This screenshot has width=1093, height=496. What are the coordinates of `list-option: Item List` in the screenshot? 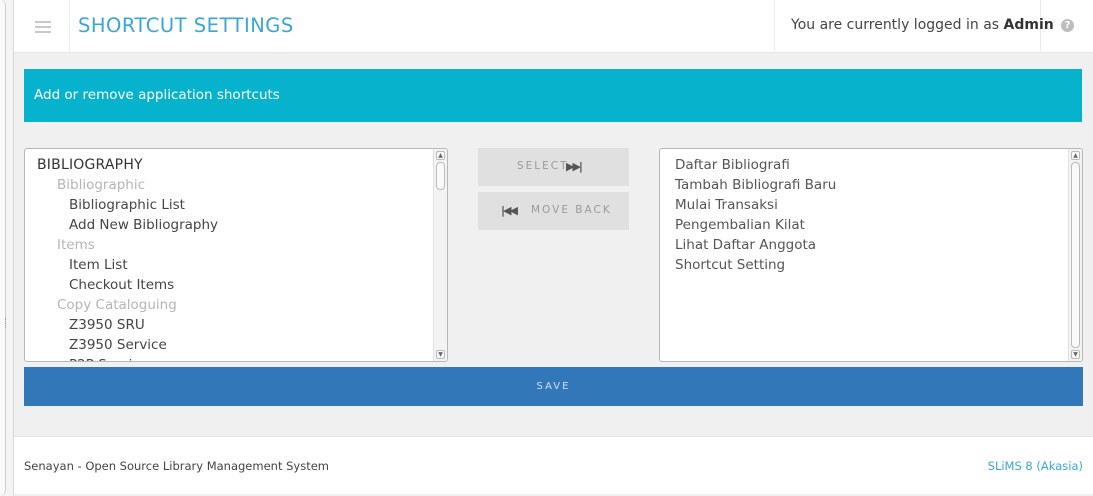 It's located at (228, 265).